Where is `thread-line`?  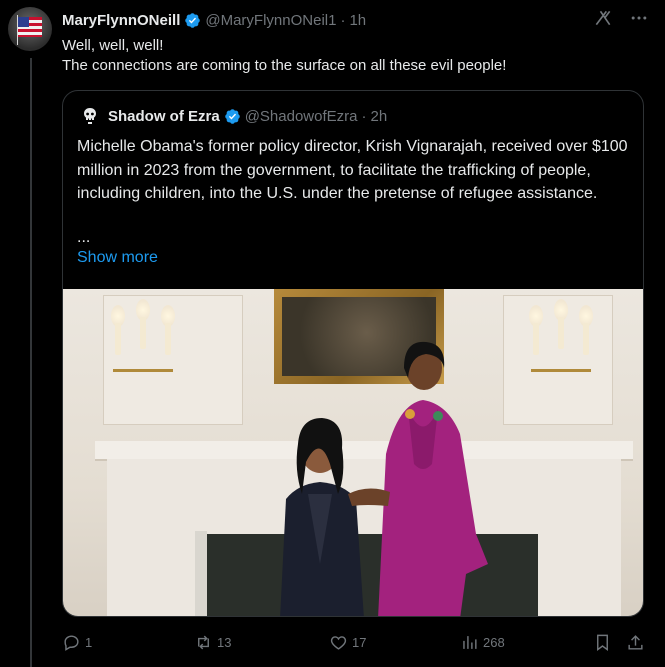 thread-line is located at coordinates (31, 362).